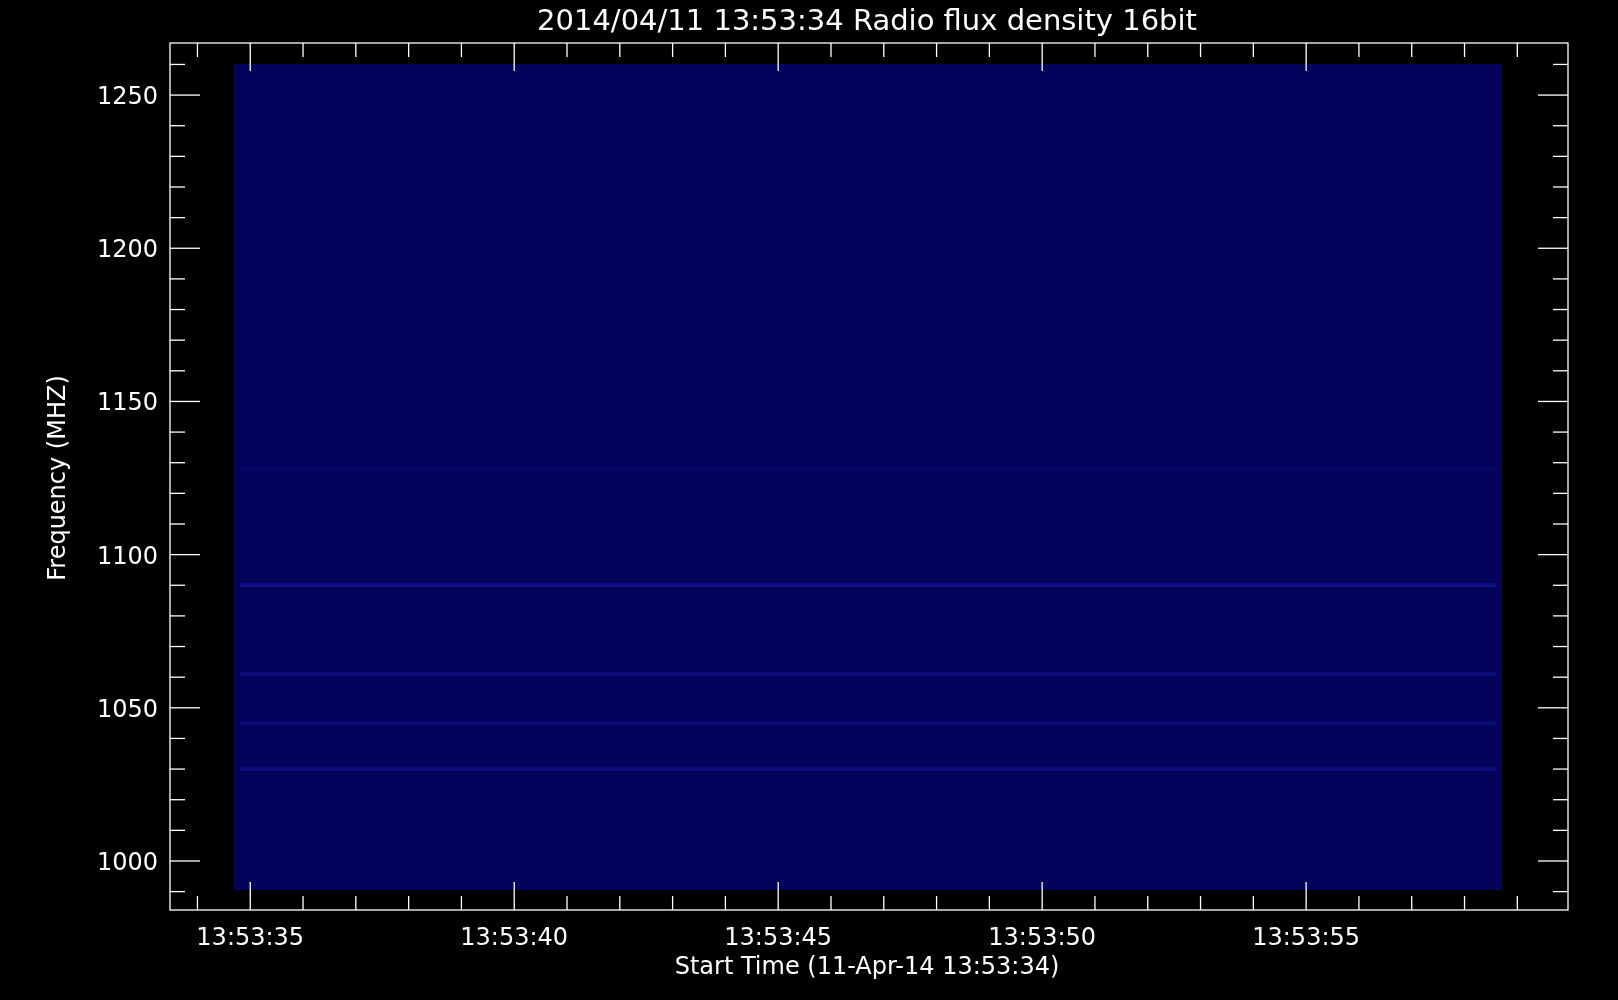  Describe the element at coordinates (127, 249) in the screenshot. I see `y-tick-label: 1200` at that location.